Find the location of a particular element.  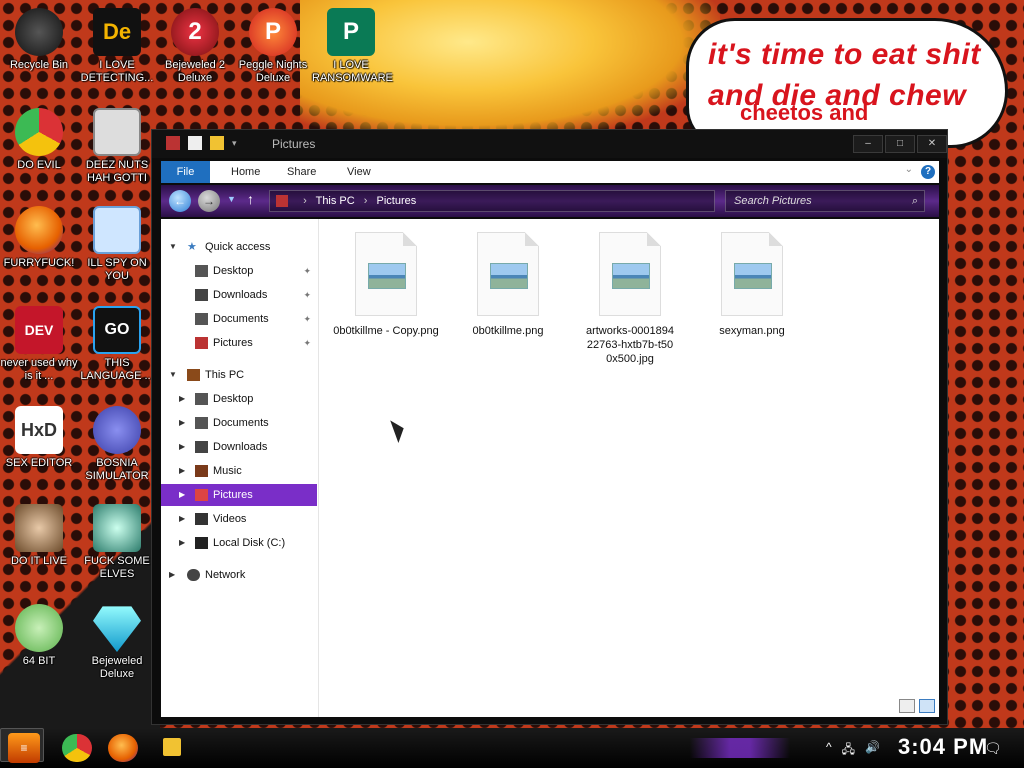

taskbar-firefox-icon is located at coordinates (123, 748).